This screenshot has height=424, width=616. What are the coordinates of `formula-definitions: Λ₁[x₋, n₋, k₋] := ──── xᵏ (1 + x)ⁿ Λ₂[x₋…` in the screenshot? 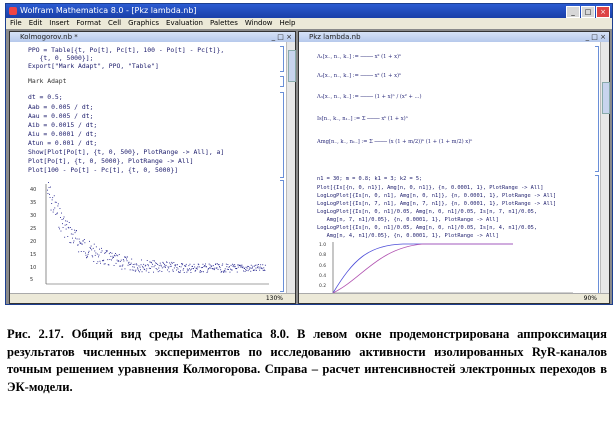 It's located at (394, 99).